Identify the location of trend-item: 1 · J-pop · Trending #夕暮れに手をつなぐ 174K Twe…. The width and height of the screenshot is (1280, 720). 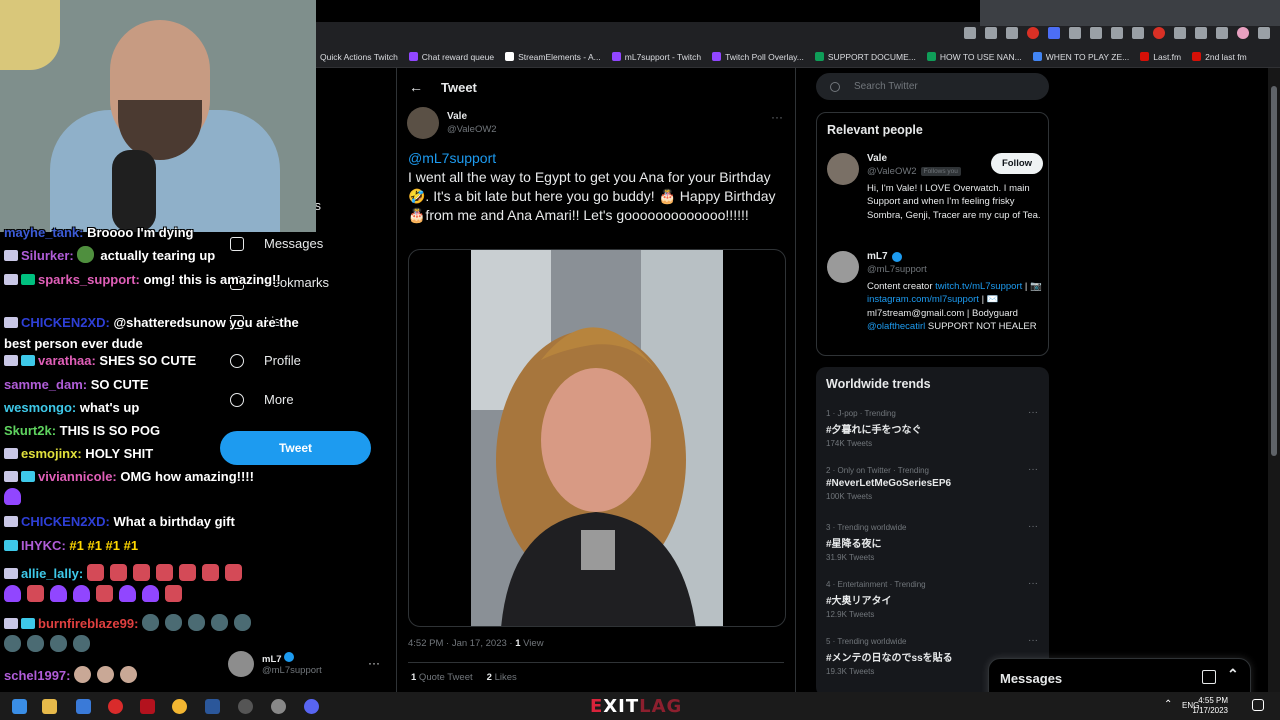
(932, 427).